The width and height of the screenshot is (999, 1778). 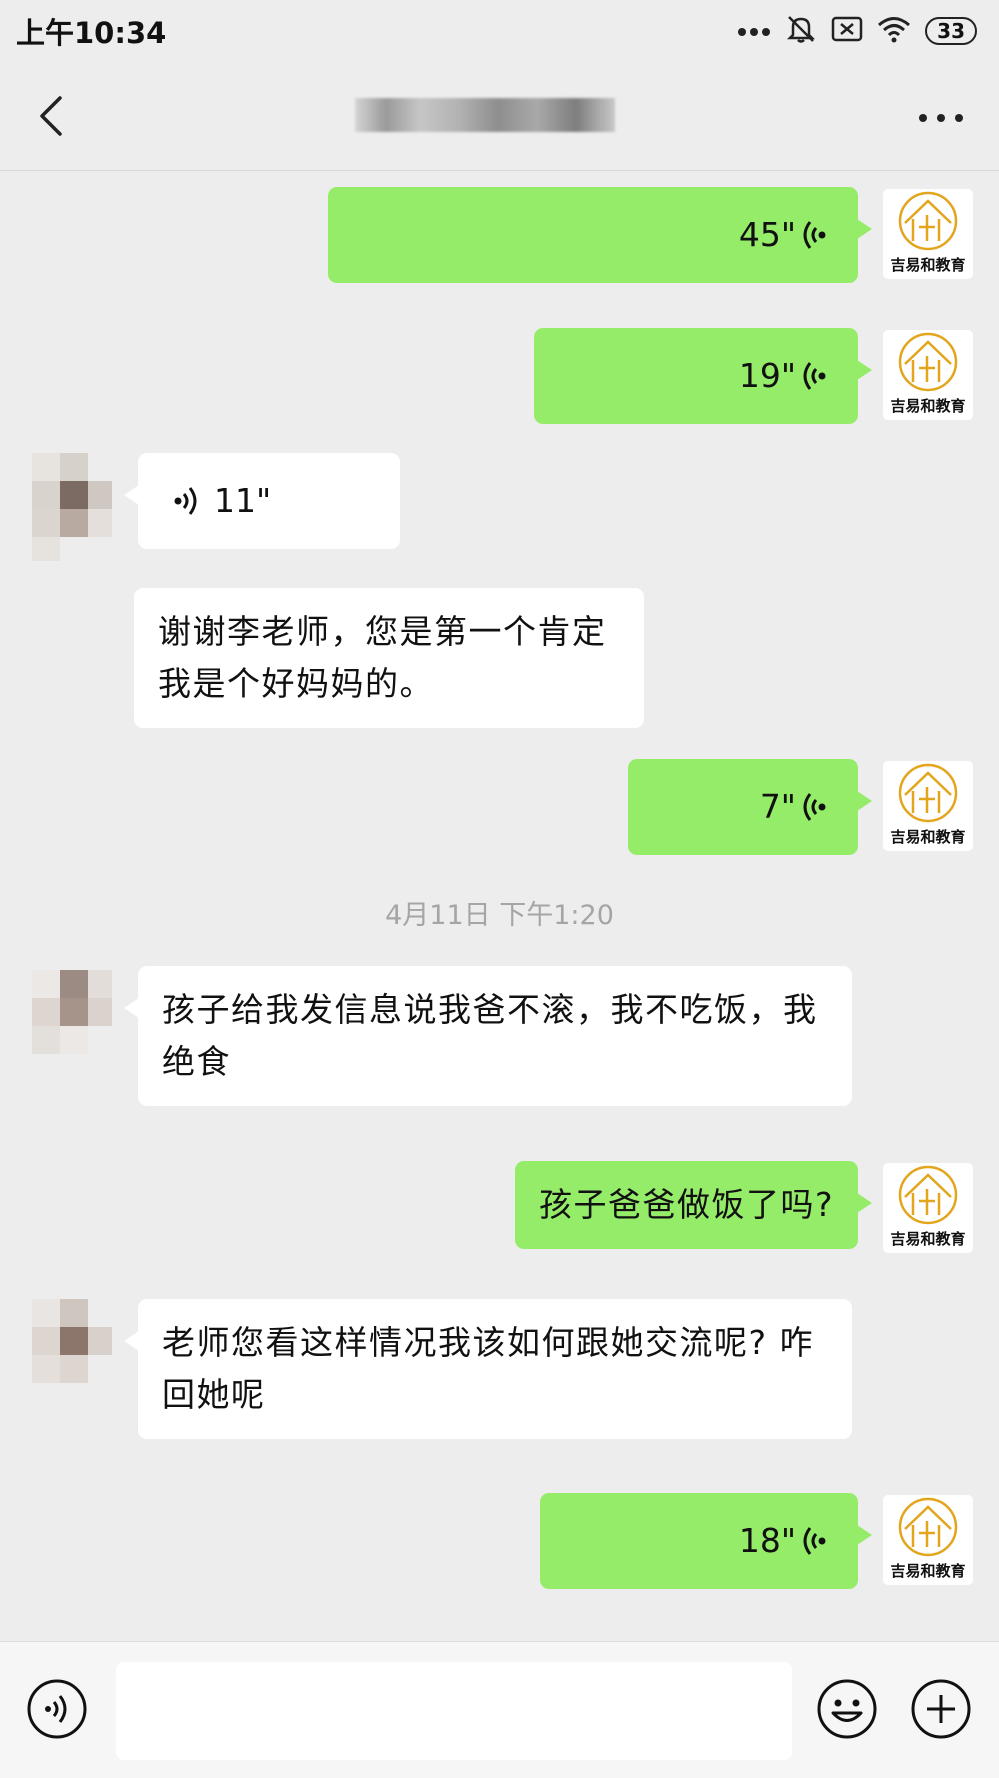 I want to click on chevron-left-icon, so click(x=51, y=116).